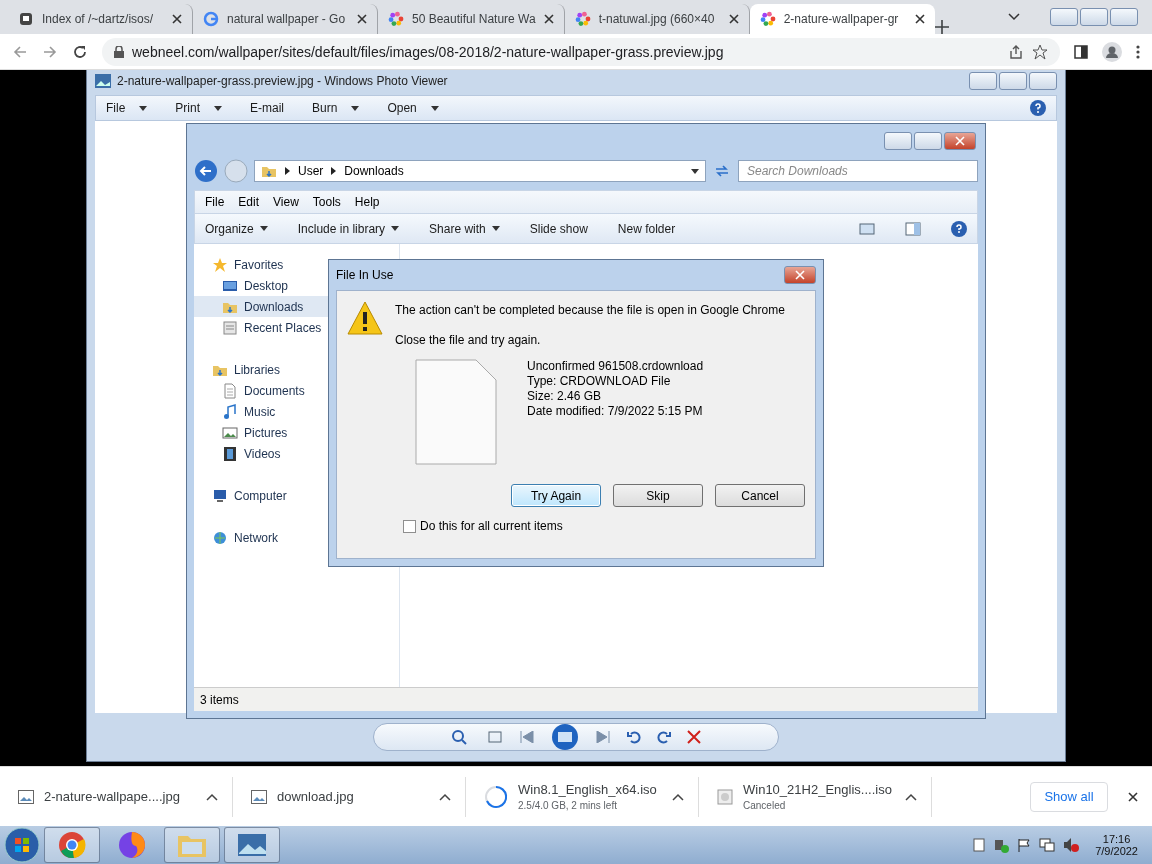  What do you see at coordinates (646, 228) in the screenshot?
I see `command-button: New folder` at bounding box center [646, 228].